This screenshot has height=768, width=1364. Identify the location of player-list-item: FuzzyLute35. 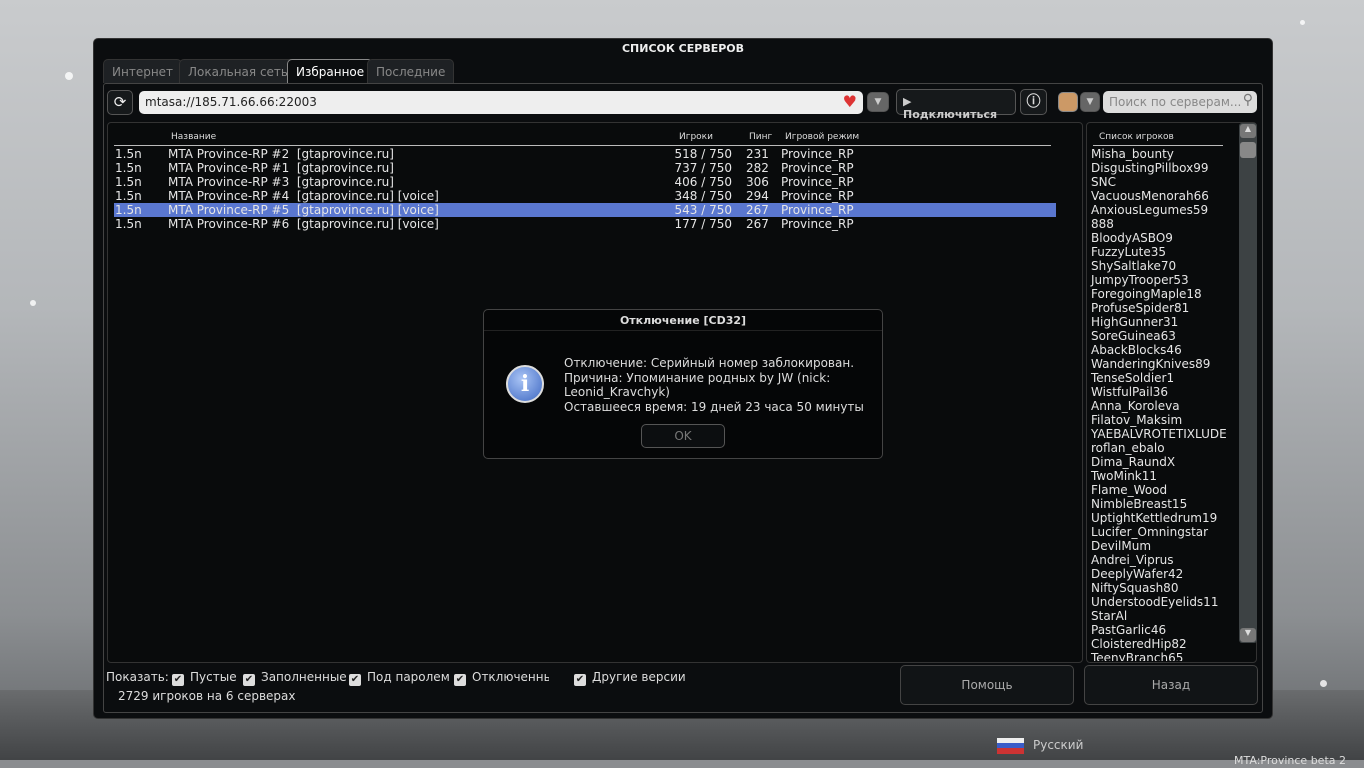
(1128, 252).